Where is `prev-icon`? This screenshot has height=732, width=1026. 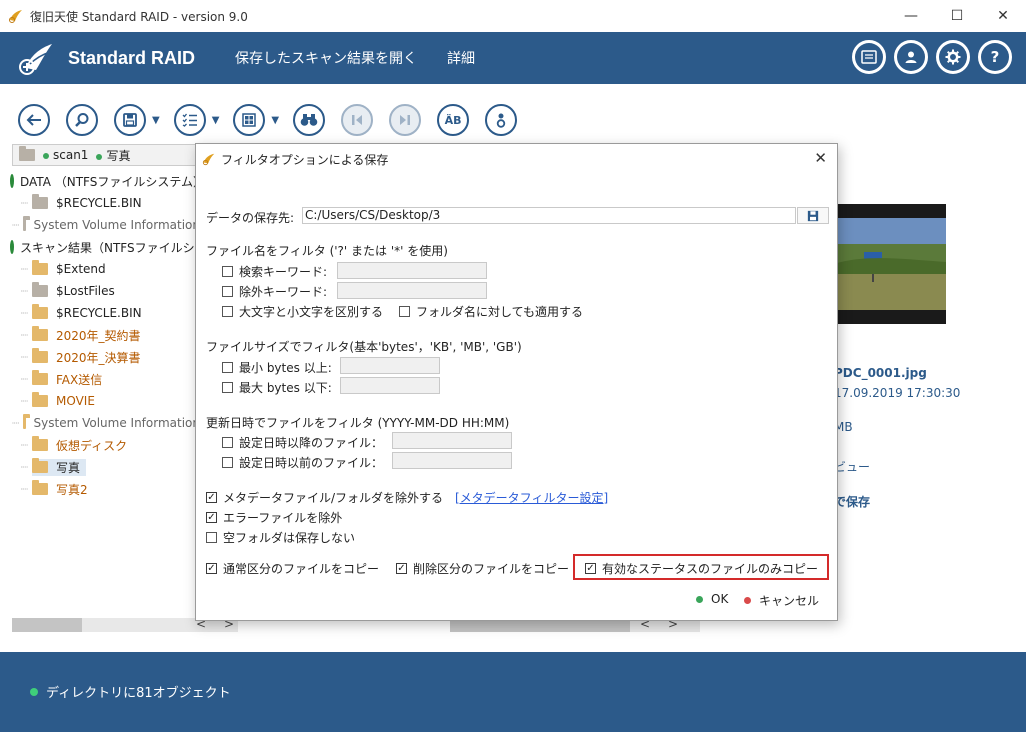
prev-icon is located at coordinates (357, 120).